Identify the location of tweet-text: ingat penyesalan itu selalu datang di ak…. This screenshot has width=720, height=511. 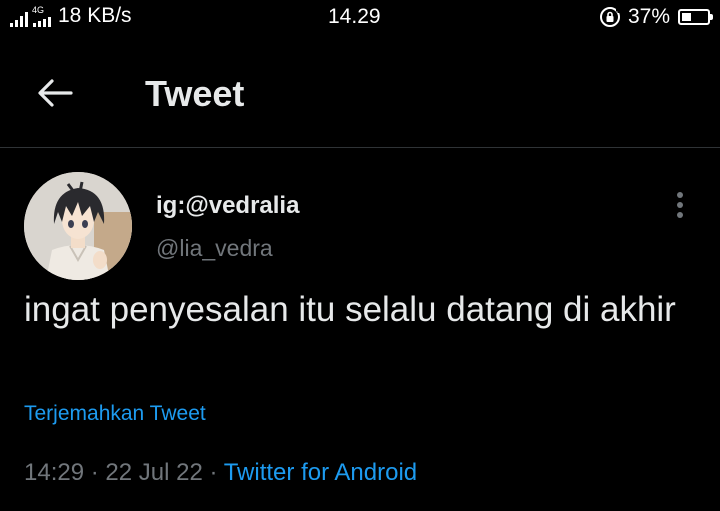
(350, 309).